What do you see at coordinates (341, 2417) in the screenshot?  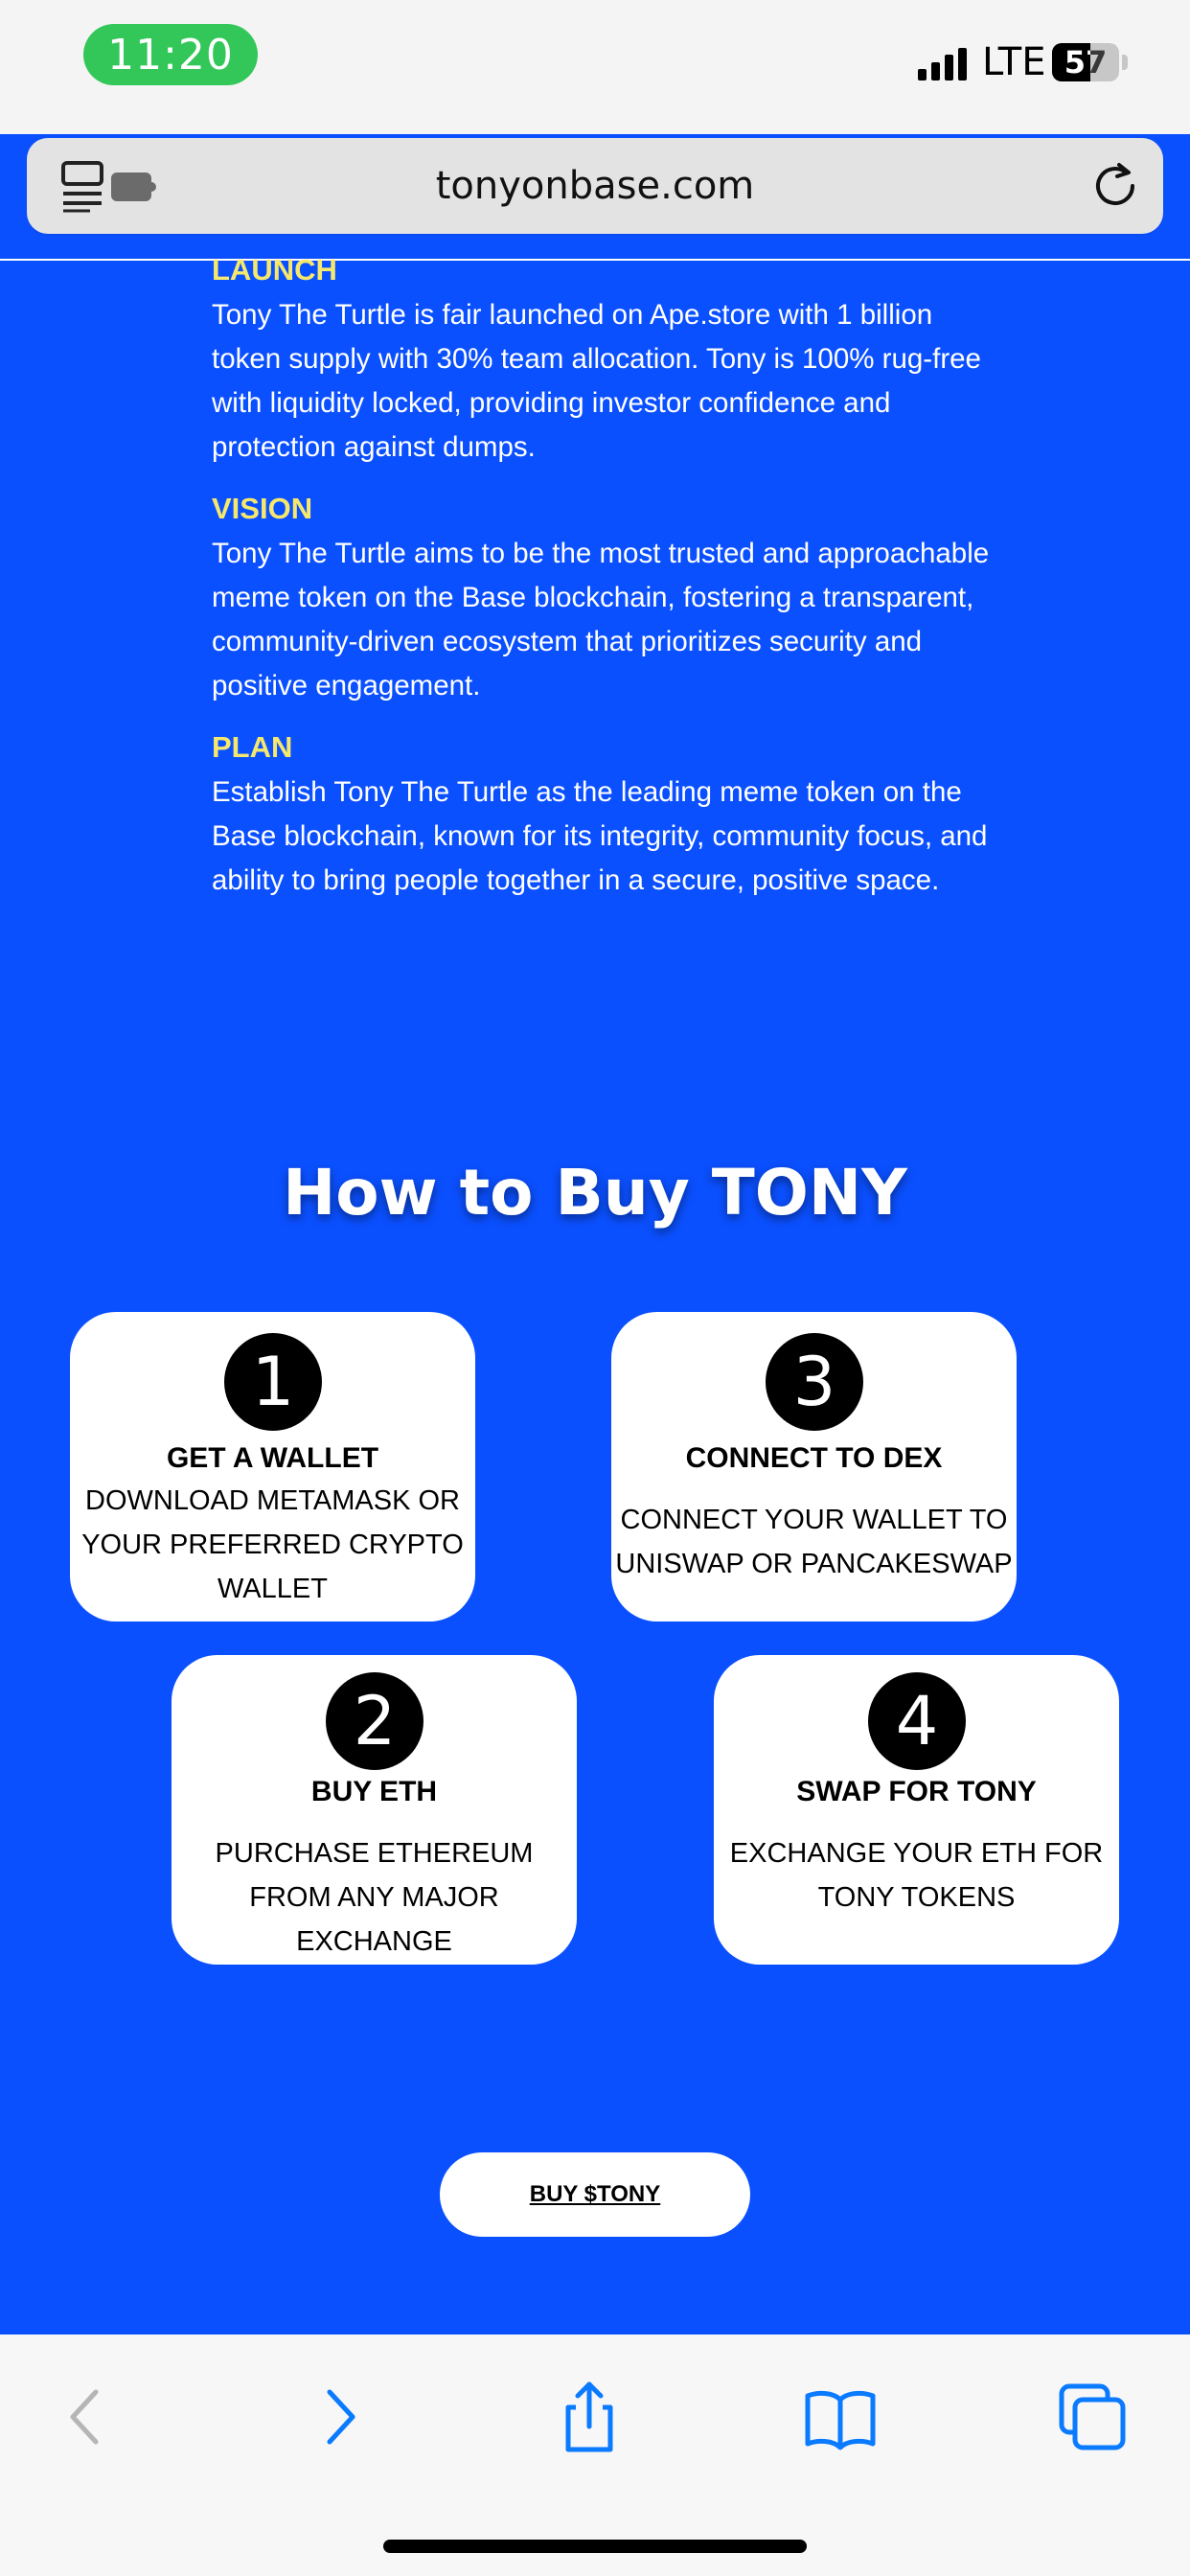 I see `forward-icon` at bounding box center [341, 2417].